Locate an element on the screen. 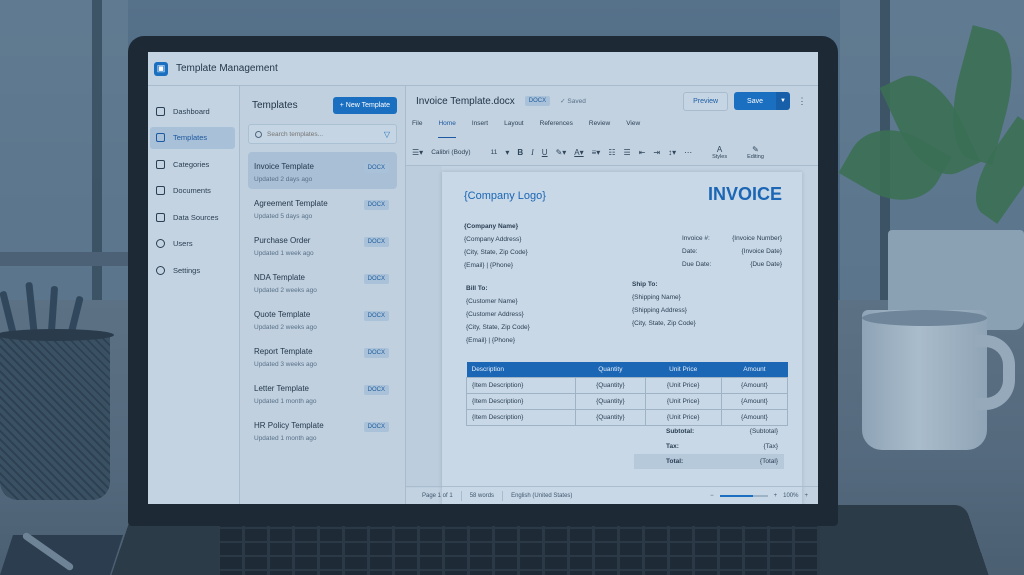 This screenshot has height=575, width=1024. sidebar-item-label: Dashboard is located at coordinates (191, 111).